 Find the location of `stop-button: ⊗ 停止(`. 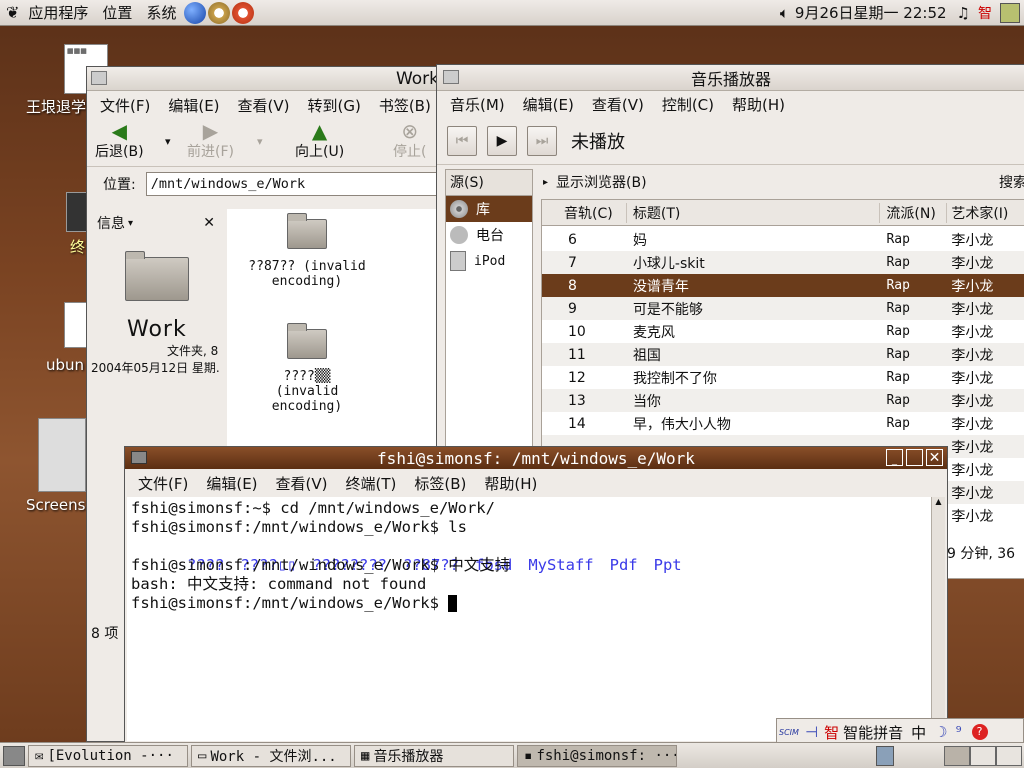

stop-button: ⊗ 停止( is located at coordinates (409, 141).